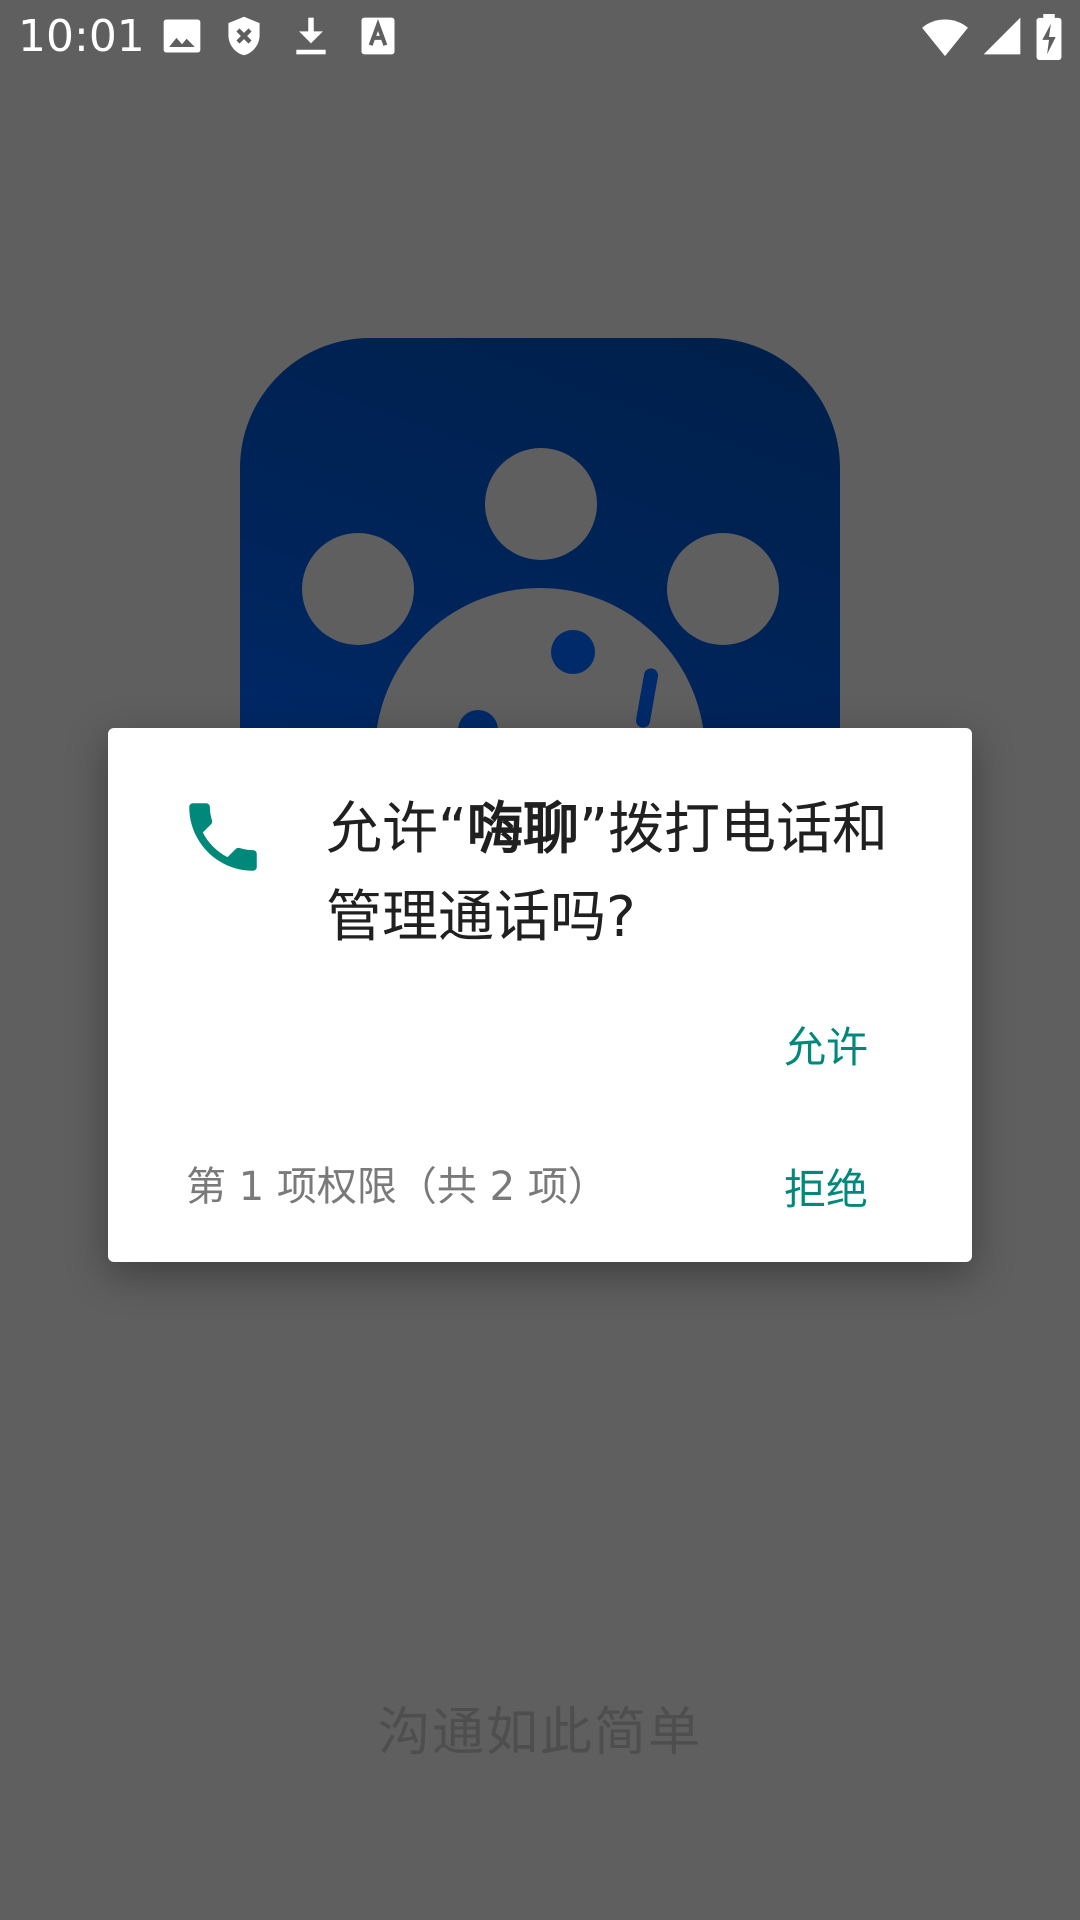 This screenshot has height=1920, width=1080. Describe the element at coordinates (1049, 37) in the screenshot. I see `battery-charging-icon` at that location.